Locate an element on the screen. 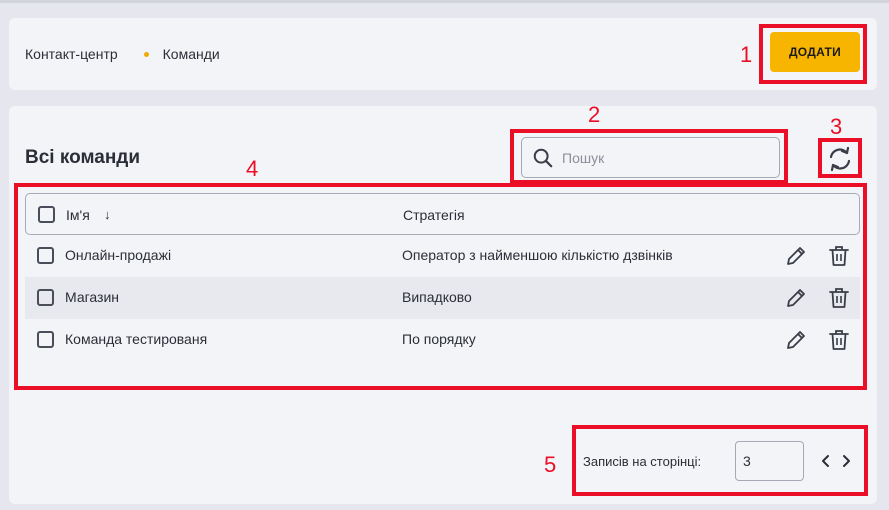 The image size is (889, 510). annotation-number-1: 1 is located at coordinates (746, 54).